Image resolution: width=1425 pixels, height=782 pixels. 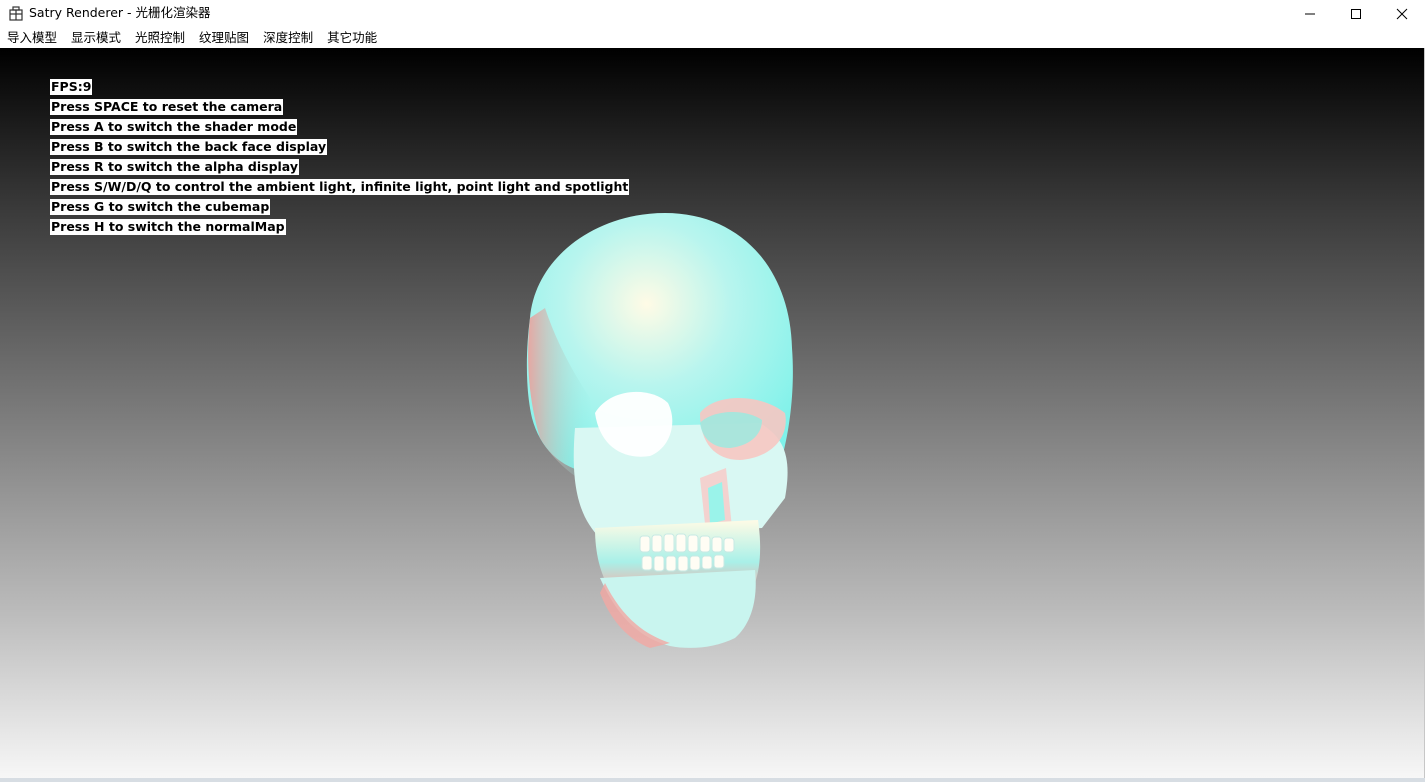 I want to click on fps-counter: FPS:9, so click(x=71, y=87).